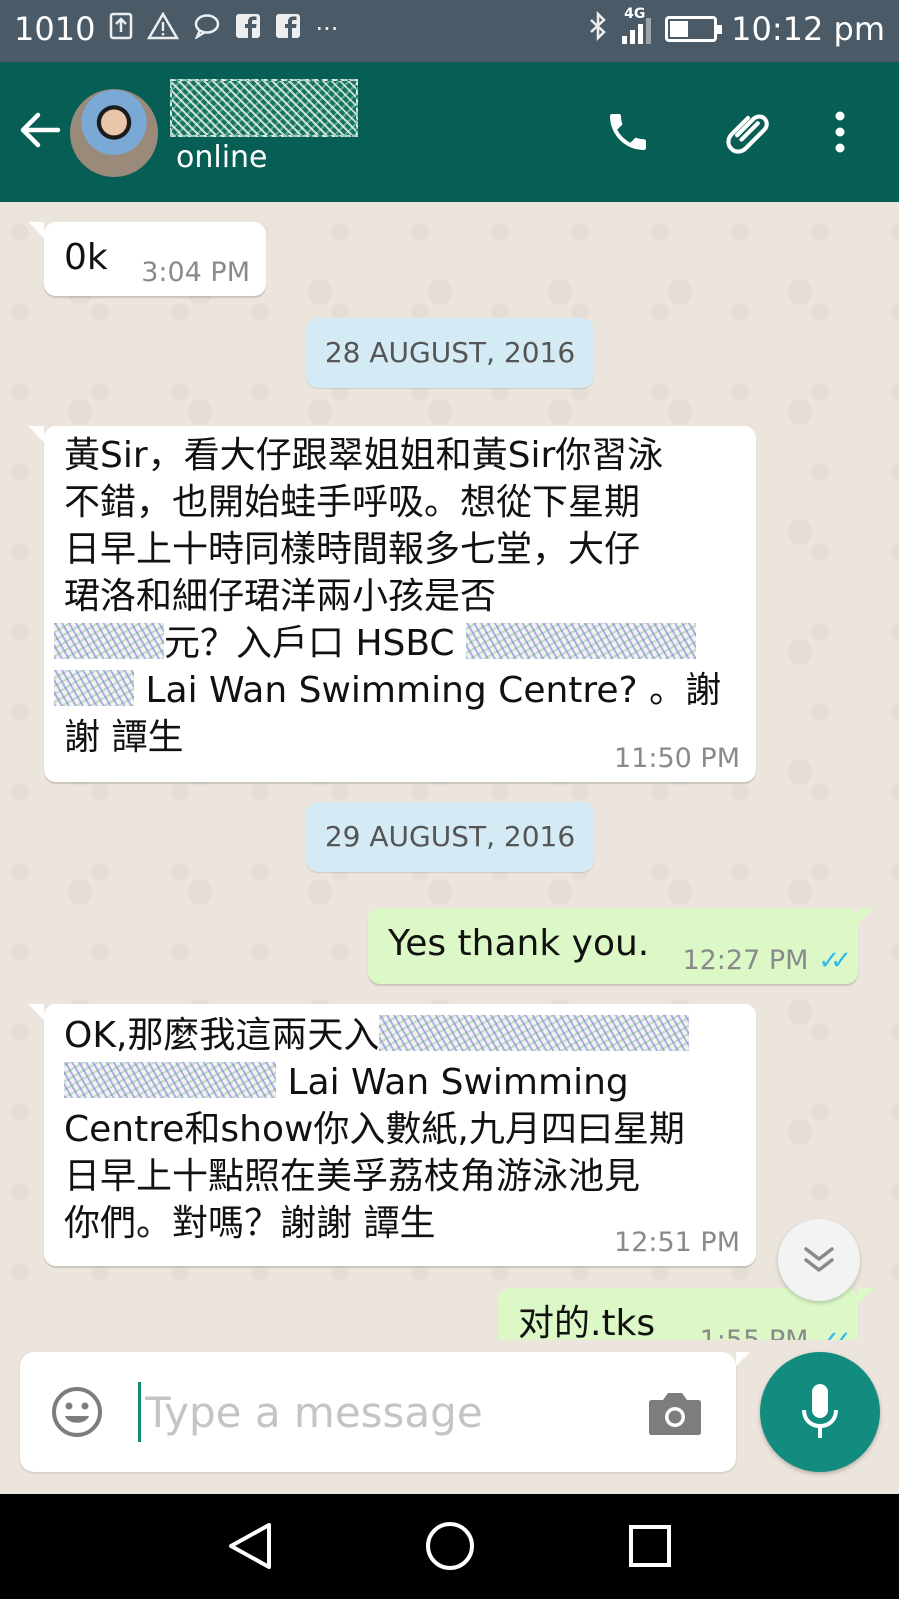  What do you see at coordinates (121, 29) in the screenshot?
I see `upload-icon` at bounding box center [121, 29].